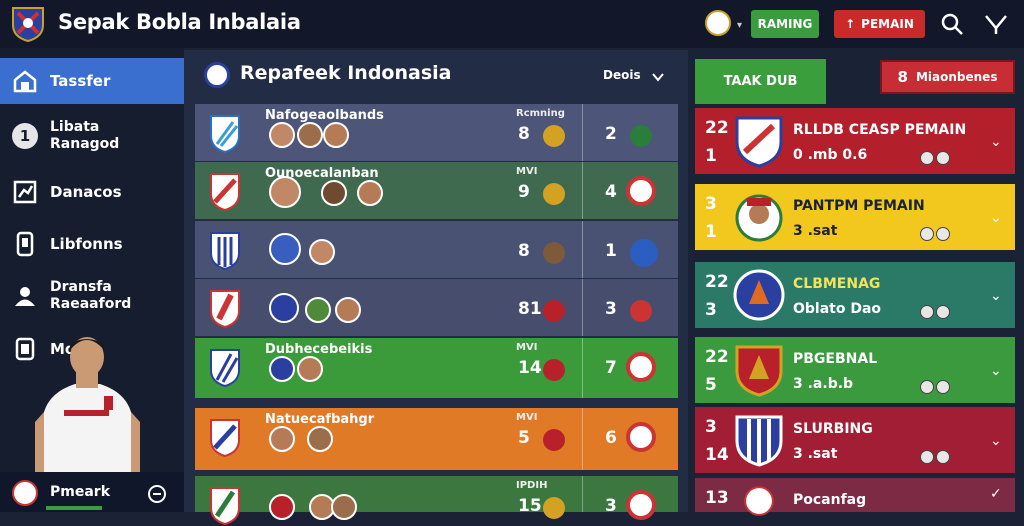 This screenshot has width=1024, height=526. I want to click on user-icon, so click(25, 296).